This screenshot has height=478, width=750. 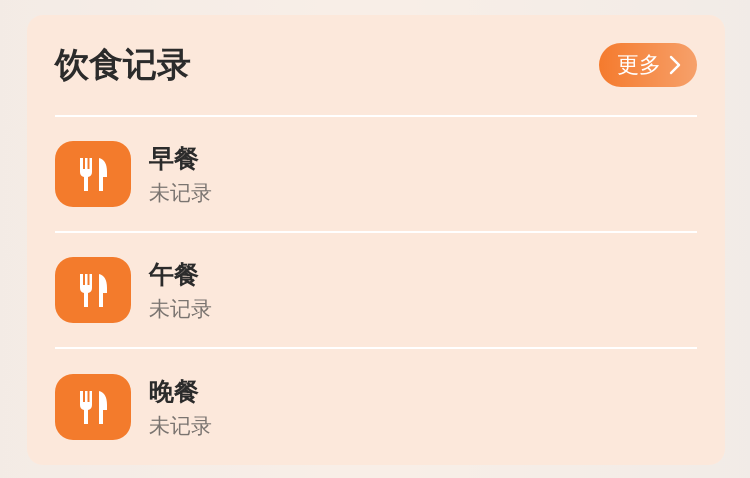 What do you see at coordinates (174, 158) in the screenshot?
I see `meal-name: 早餐` at bounding box center [174, 158].